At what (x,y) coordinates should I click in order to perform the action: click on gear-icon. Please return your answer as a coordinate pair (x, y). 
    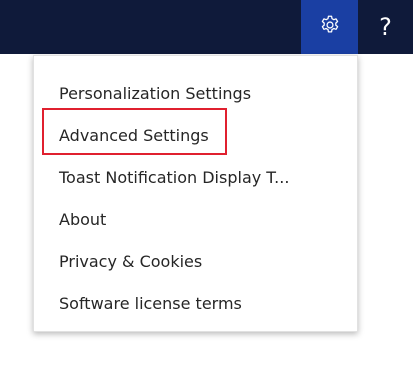
    Looking at the image, I should click on (330, 27).